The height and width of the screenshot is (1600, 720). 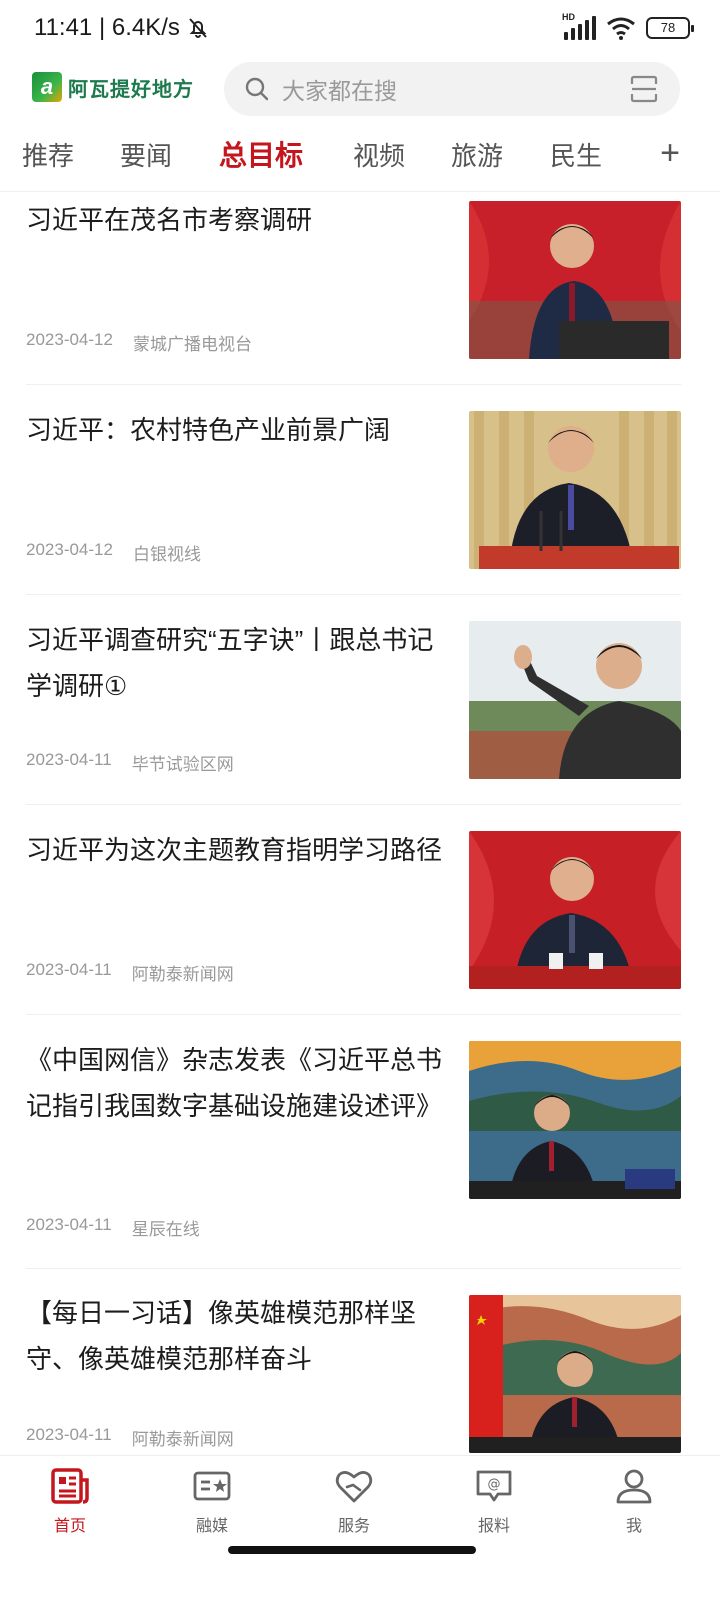 I want to click on newspaper-icon, so click(x=70, y=1486).